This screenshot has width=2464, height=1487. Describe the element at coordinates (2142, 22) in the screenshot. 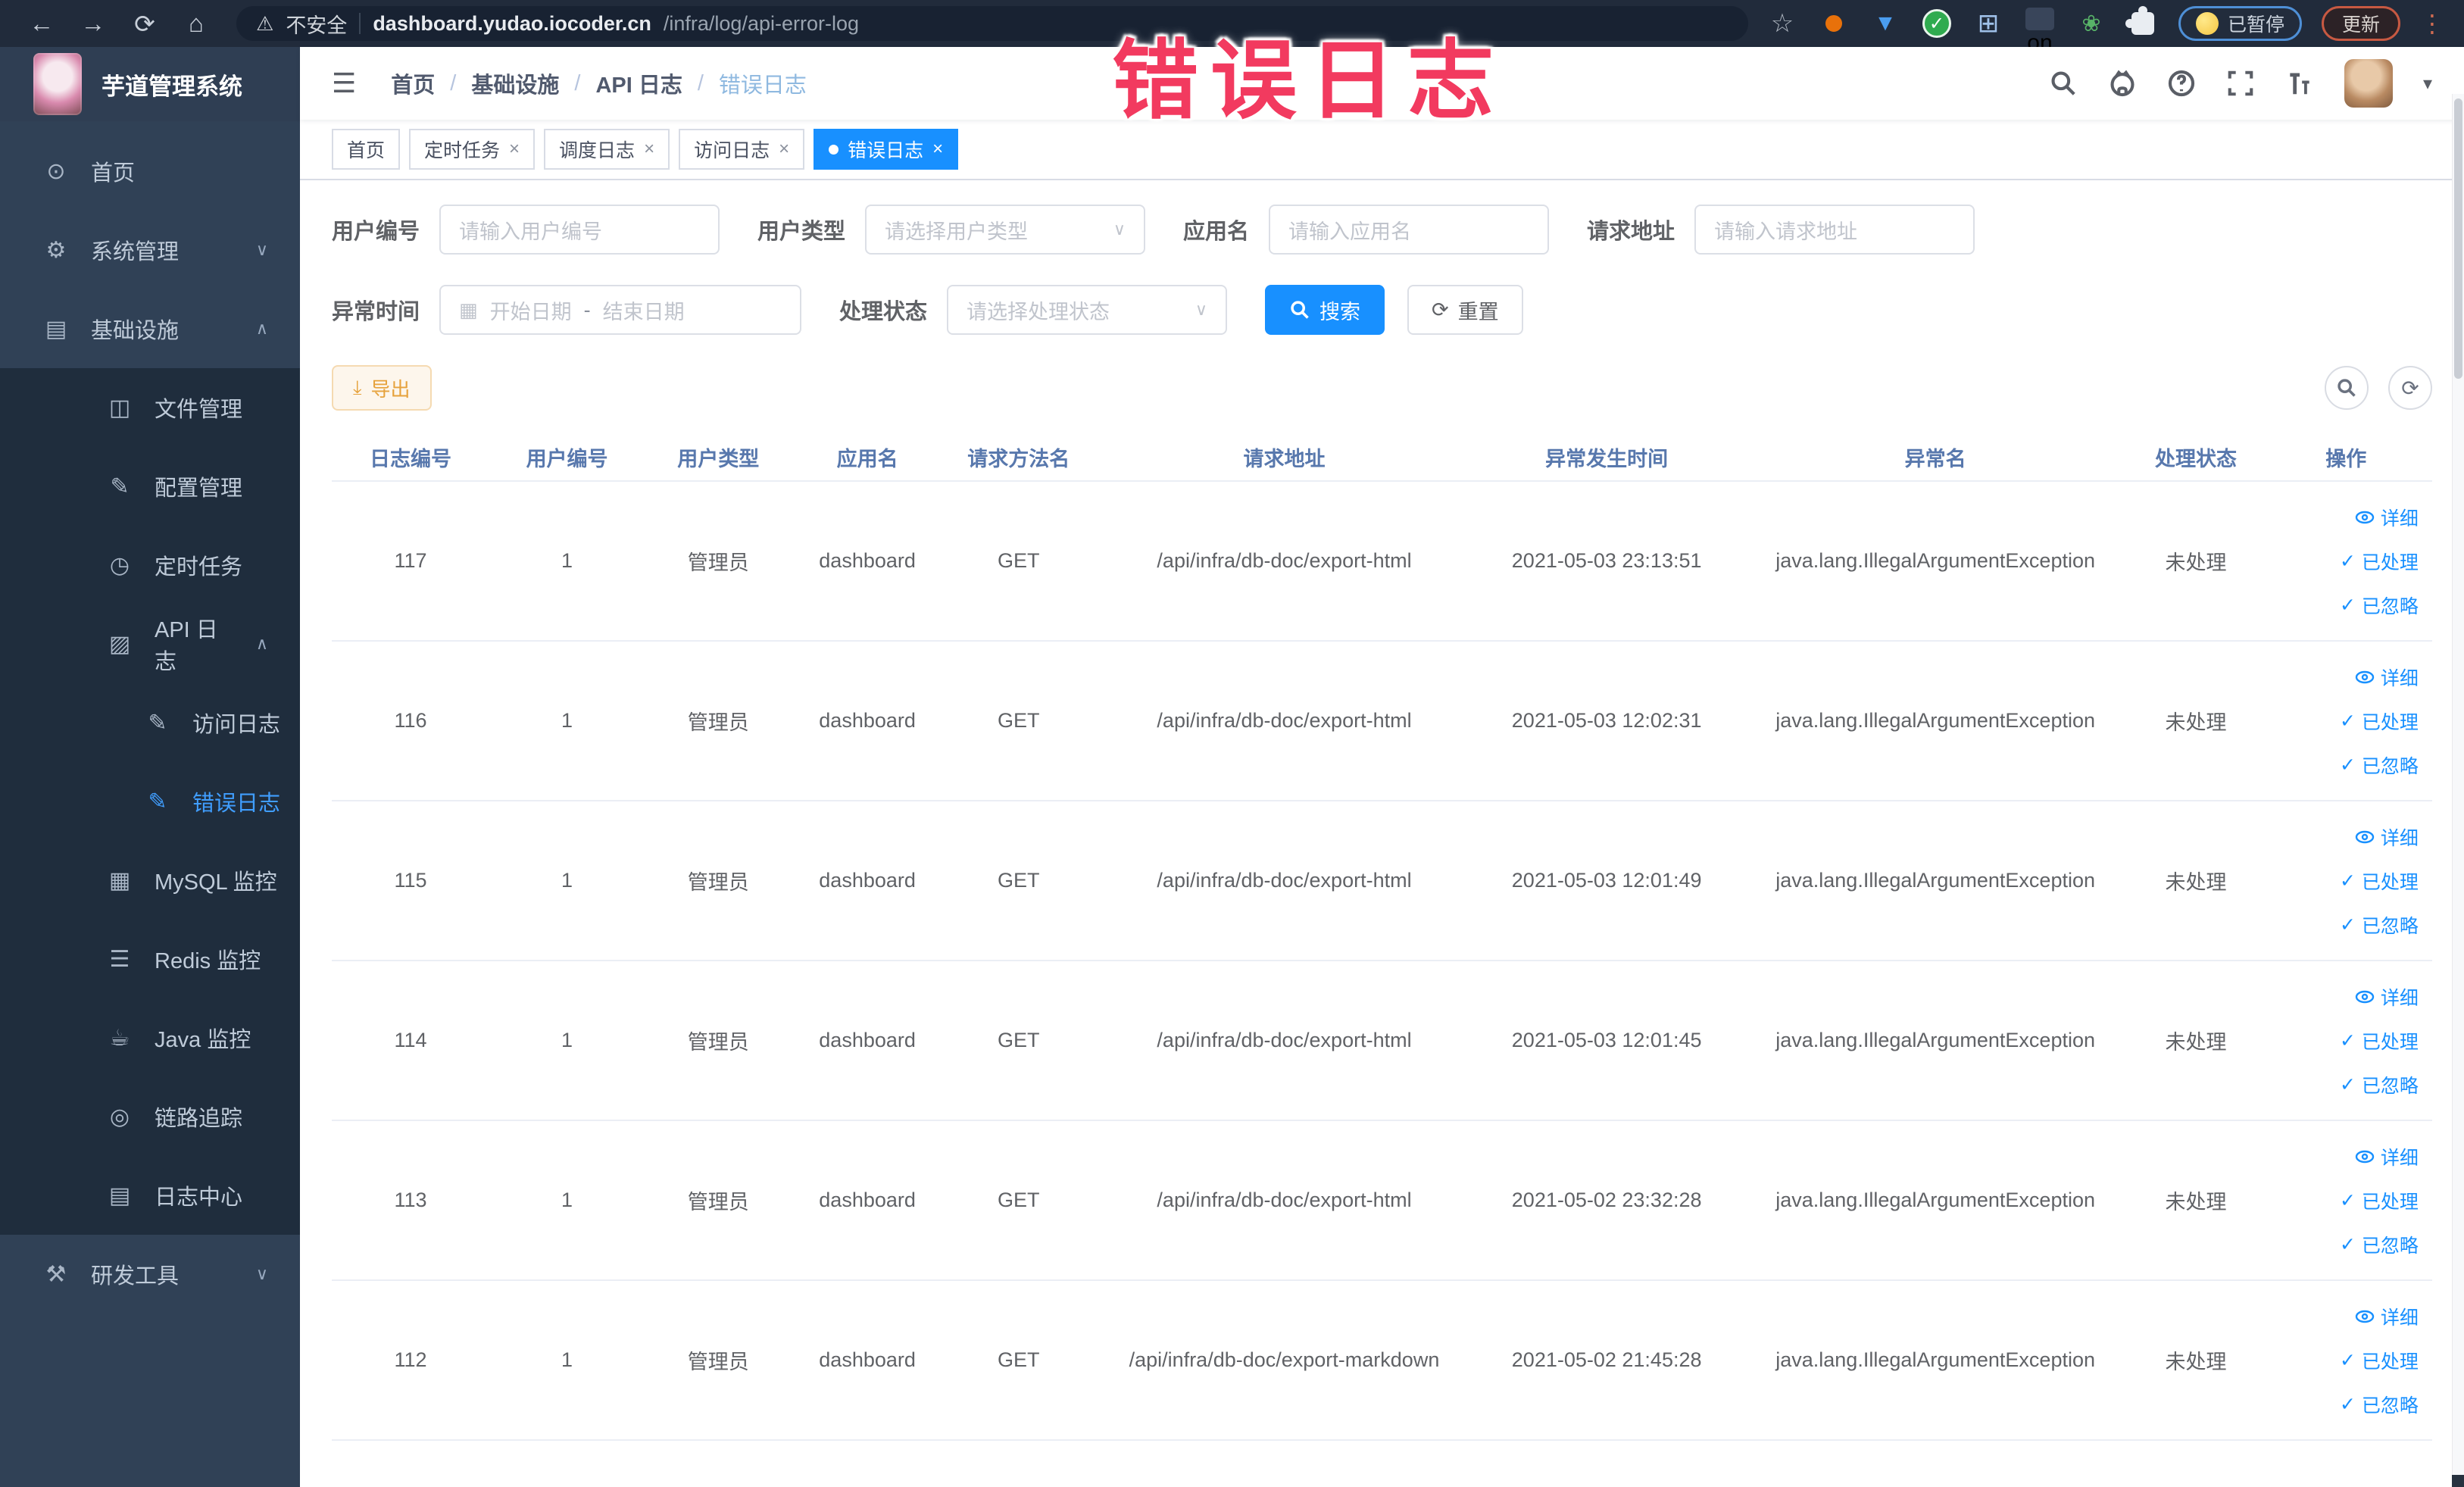

I see `extensions-puzzle-icon` at that location.